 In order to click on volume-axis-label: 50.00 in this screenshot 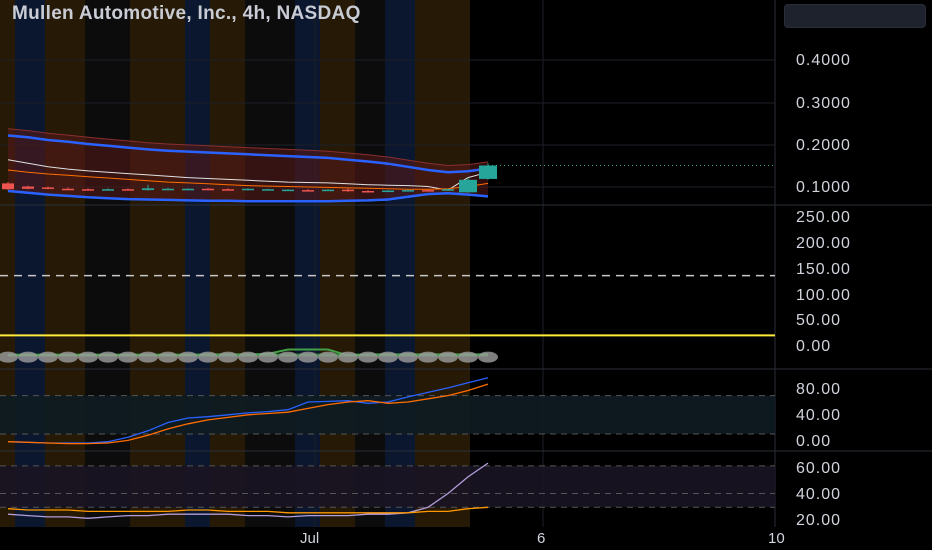, I will do `click(819, 320)`.